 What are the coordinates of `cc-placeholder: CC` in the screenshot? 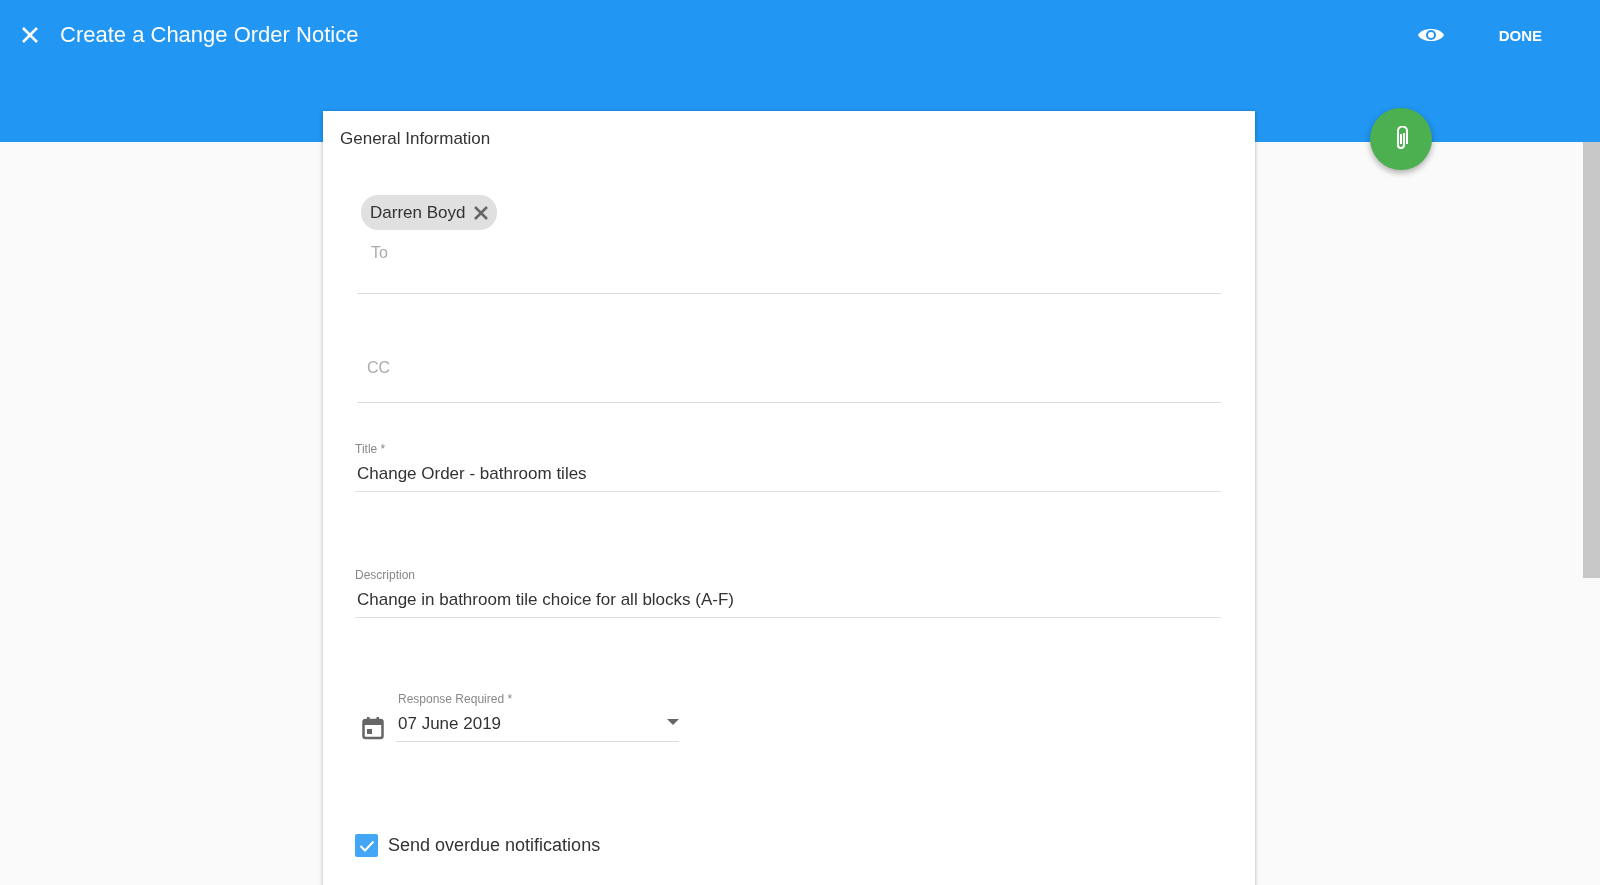 It's located at (379, 368).